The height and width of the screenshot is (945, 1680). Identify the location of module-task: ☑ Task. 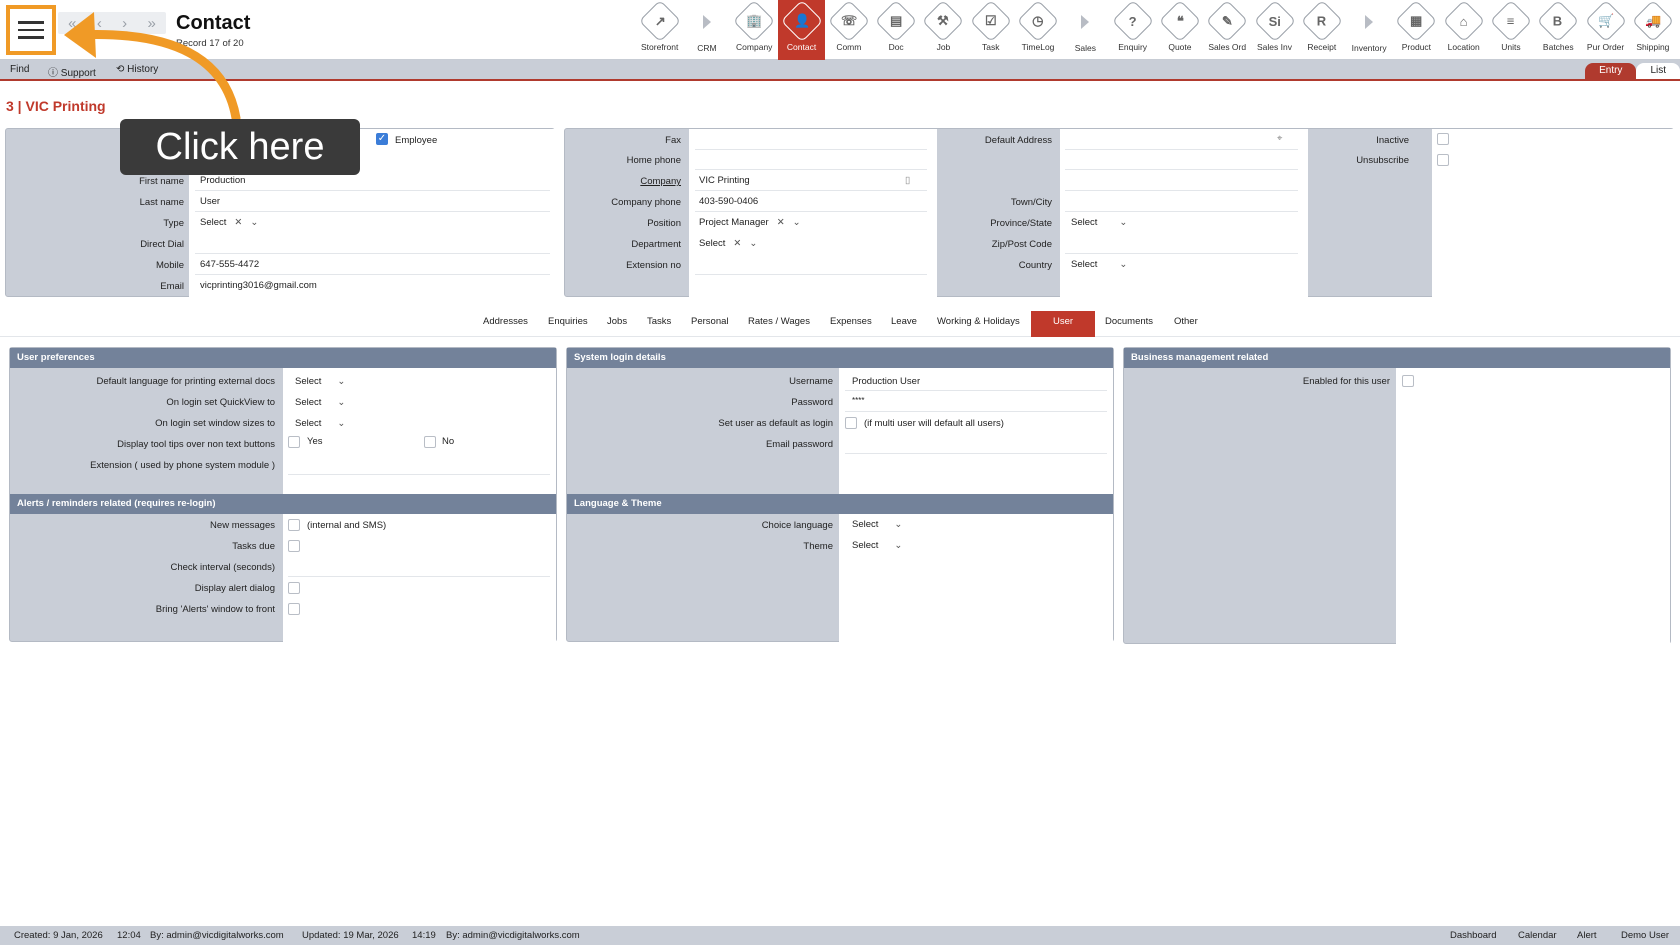
(990, 30).